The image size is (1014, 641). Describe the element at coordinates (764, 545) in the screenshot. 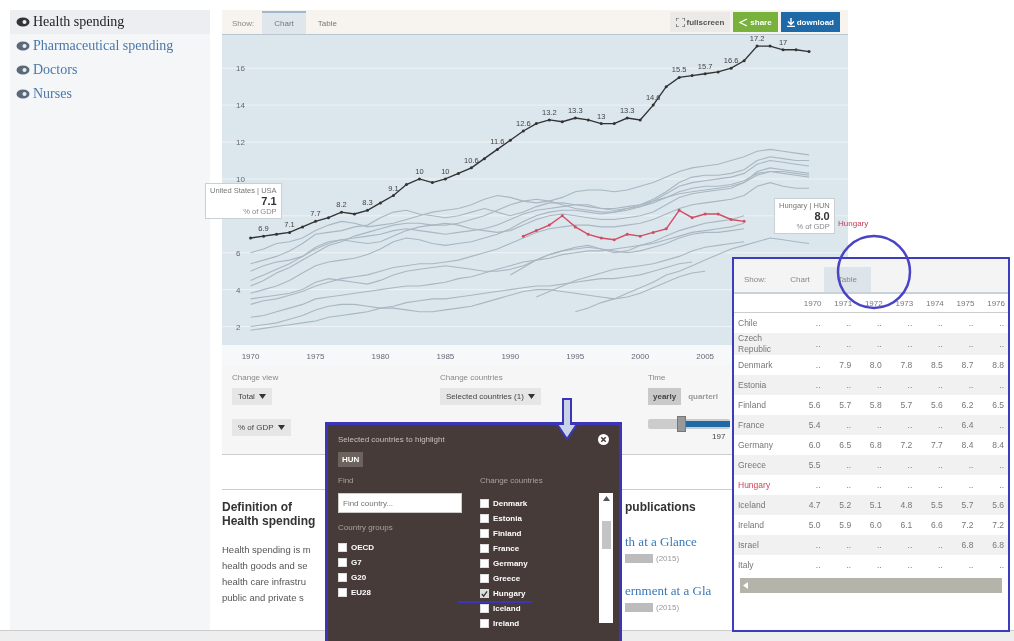

I see `row-header: Israel` at that location.